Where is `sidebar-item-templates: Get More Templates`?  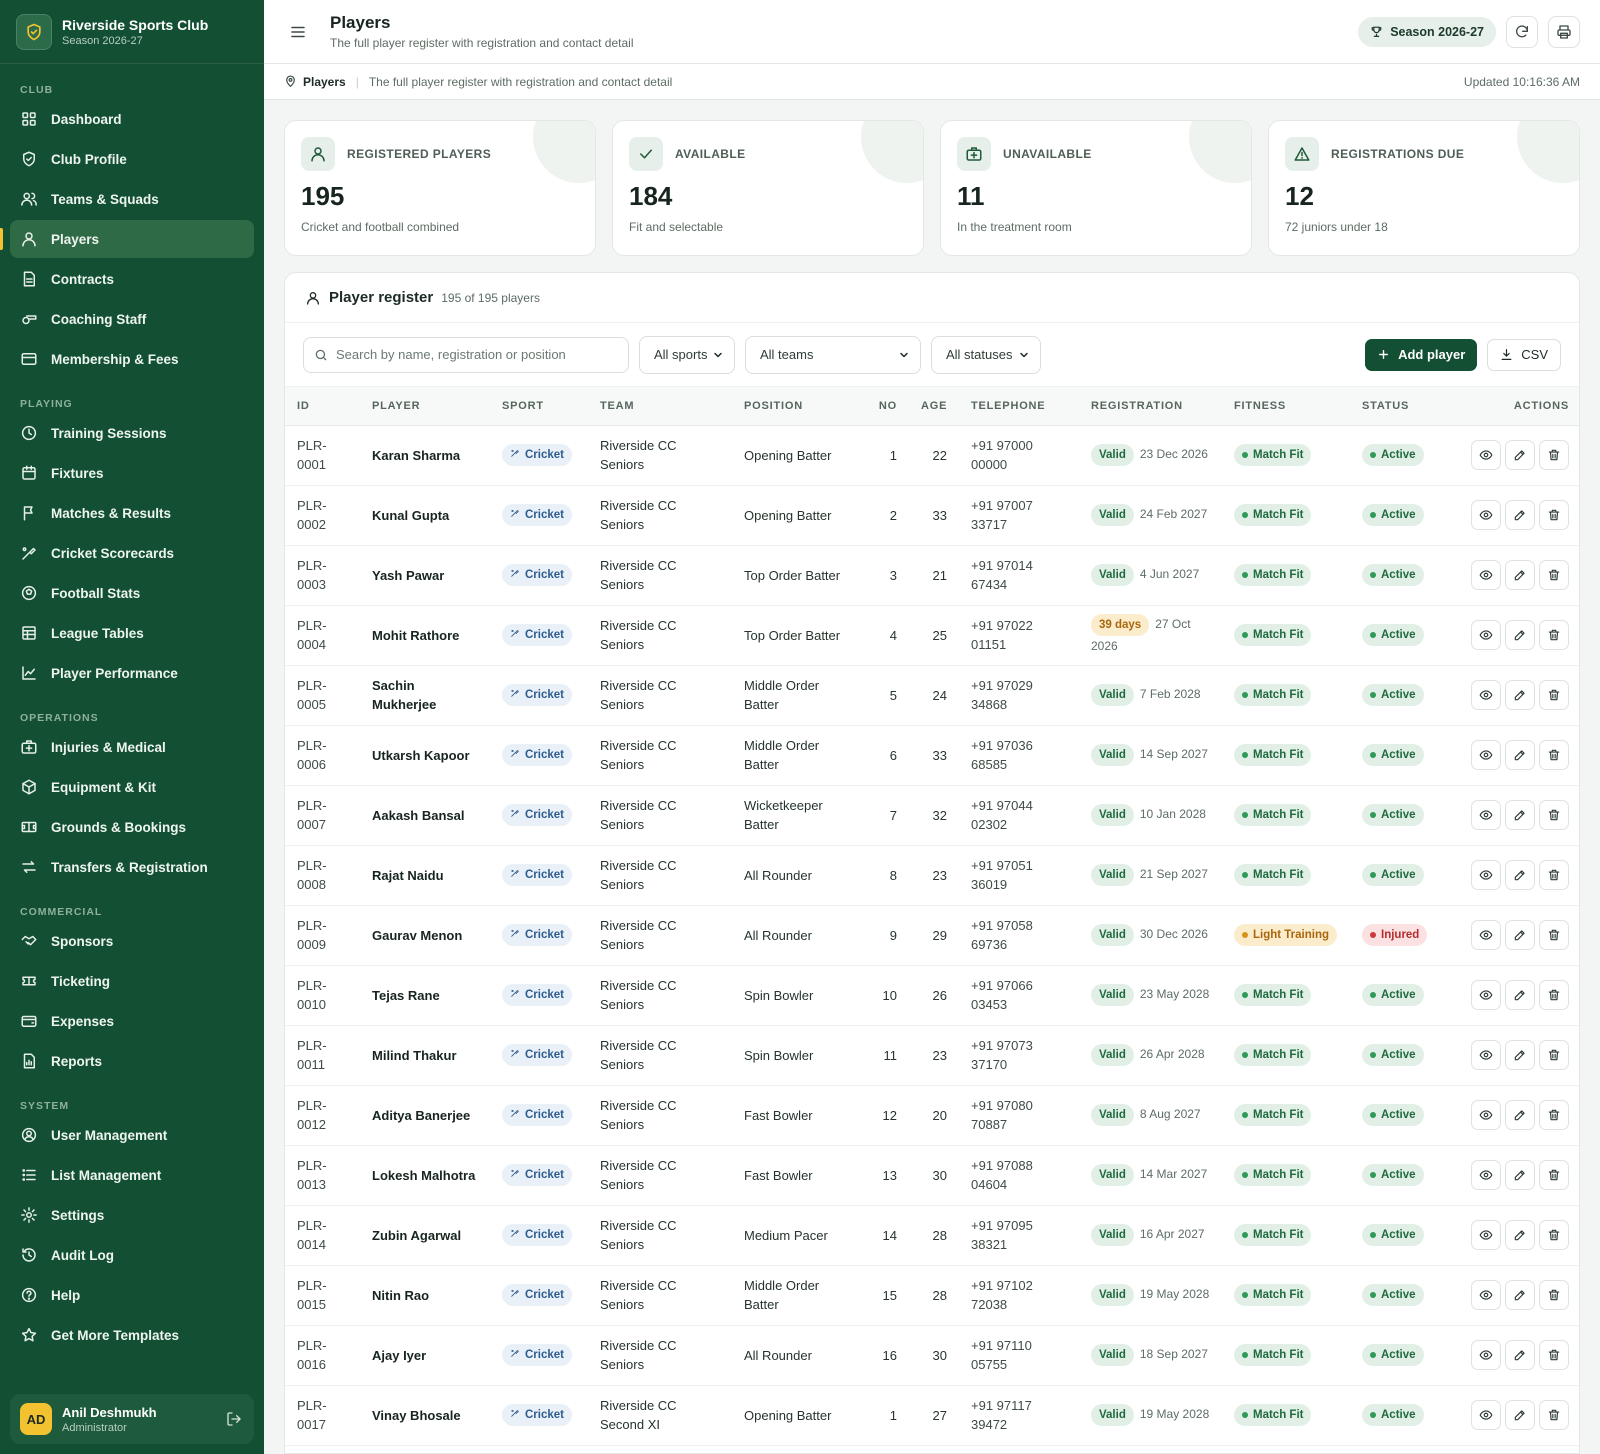 sidebar-item-templates: Get More Templates is located at coordinates (132, 1335).